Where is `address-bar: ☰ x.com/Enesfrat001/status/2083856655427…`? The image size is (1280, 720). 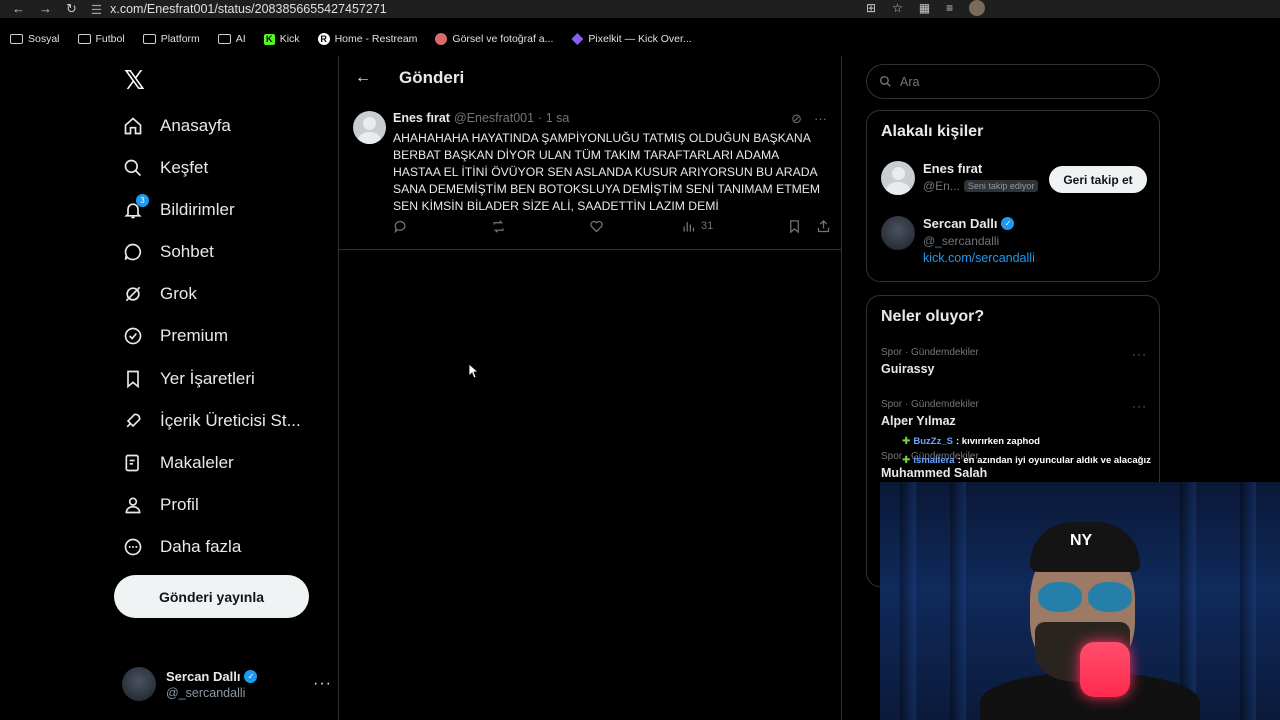 address-bar: ☰ x.com/Enesfrat001/status/2083856655427… is located at coordinates (239, 9).